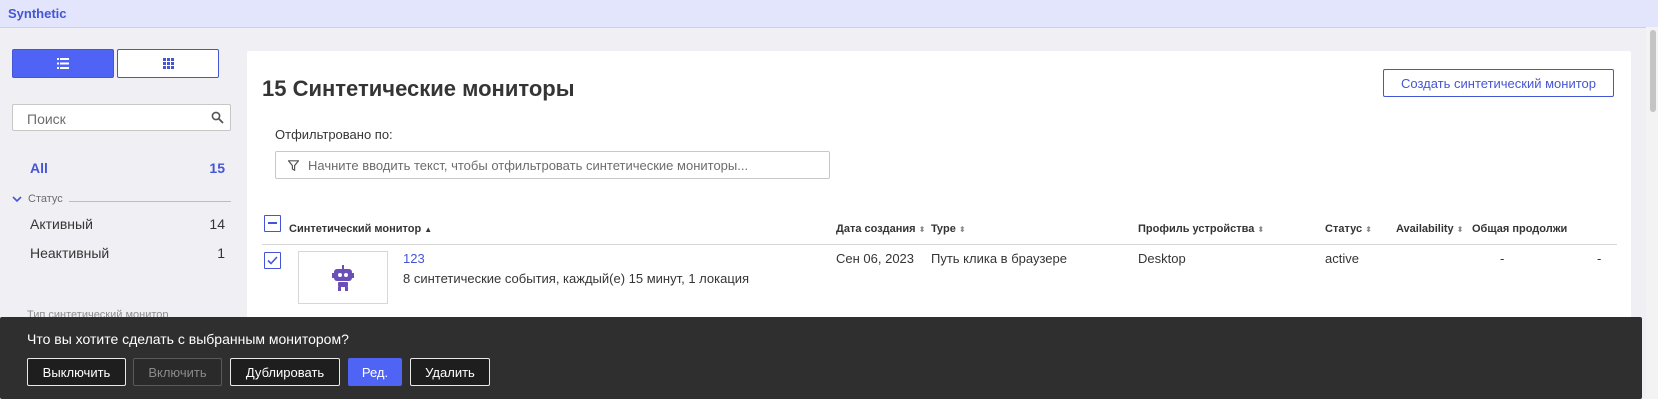  I want to click on scrollbar-thumb, so click(1653, 71).